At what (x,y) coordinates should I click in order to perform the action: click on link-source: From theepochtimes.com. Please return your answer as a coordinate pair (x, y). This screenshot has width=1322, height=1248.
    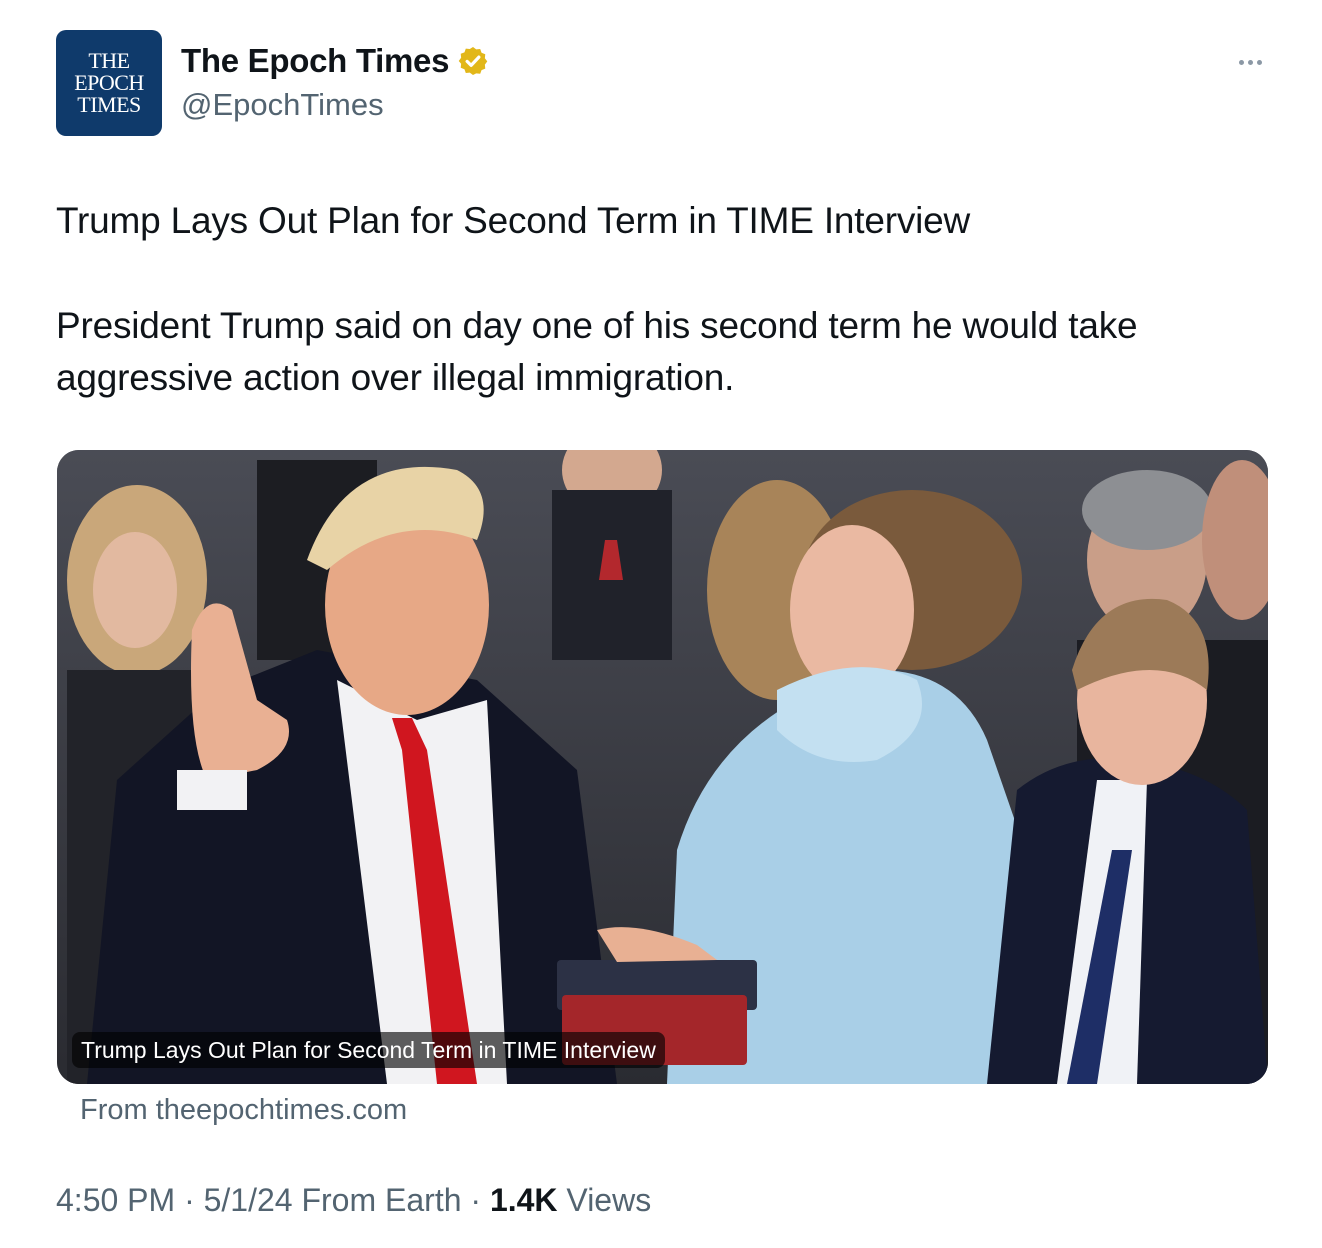
    Looking at the image, I should click on (243, 1110).